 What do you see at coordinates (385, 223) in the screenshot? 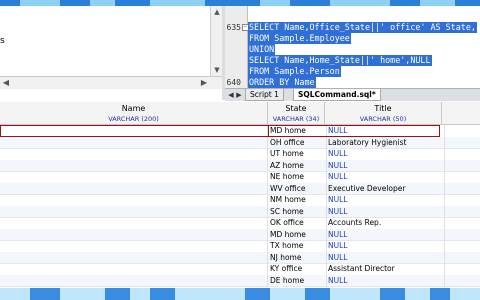
I see `cell-title: Accounts Rep.` at bounding box center [385, 223].